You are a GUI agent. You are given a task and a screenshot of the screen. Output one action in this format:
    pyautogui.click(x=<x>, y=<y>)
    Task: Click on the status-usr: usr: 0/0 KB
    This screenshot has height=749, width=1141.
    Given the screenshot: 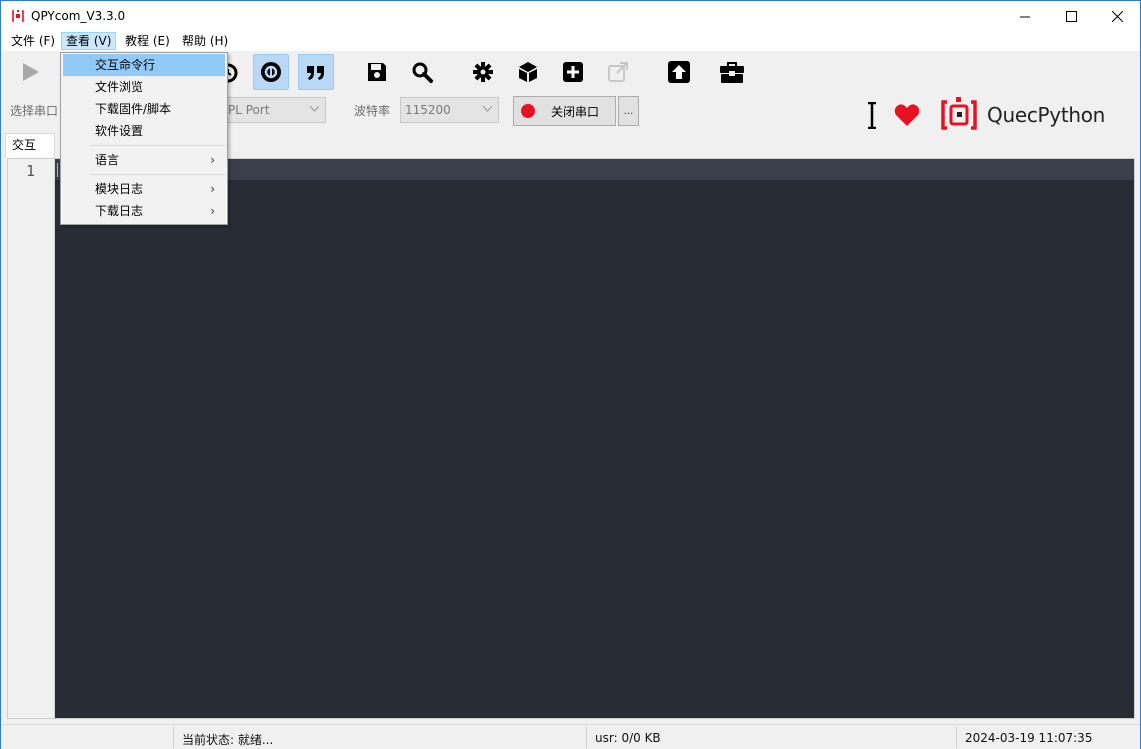 What is the action you would take?
    pyautogui.click(x=628, y=738)
    